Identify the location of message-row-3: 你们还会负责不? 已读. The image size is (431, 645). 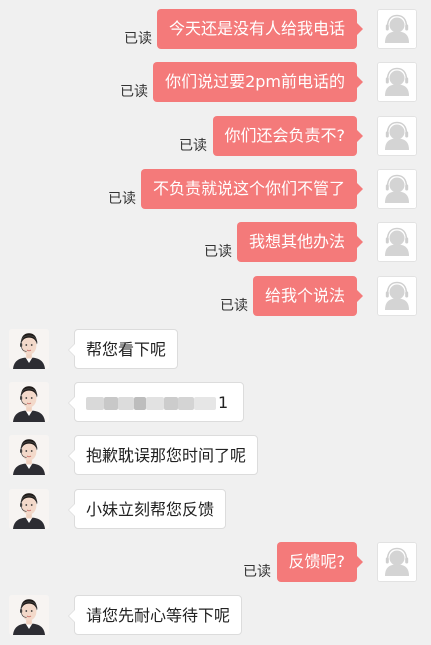
(215, 137).